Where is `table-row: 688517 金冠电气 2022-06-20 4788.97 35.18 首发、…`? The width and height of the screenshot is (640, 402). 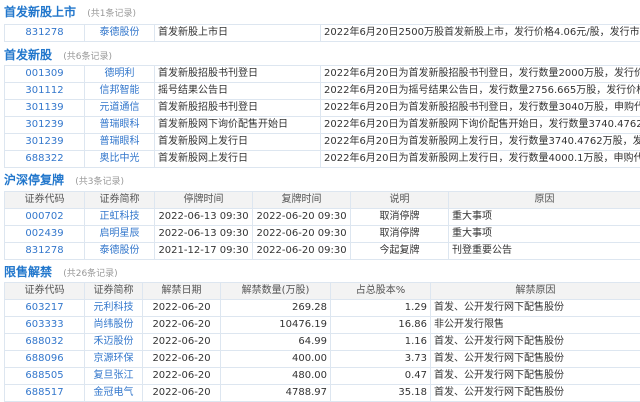
table-row: 688517 金冠电气 2022-06-20 4788.97 35.18 首发、… is located at coordinates (322, 393).